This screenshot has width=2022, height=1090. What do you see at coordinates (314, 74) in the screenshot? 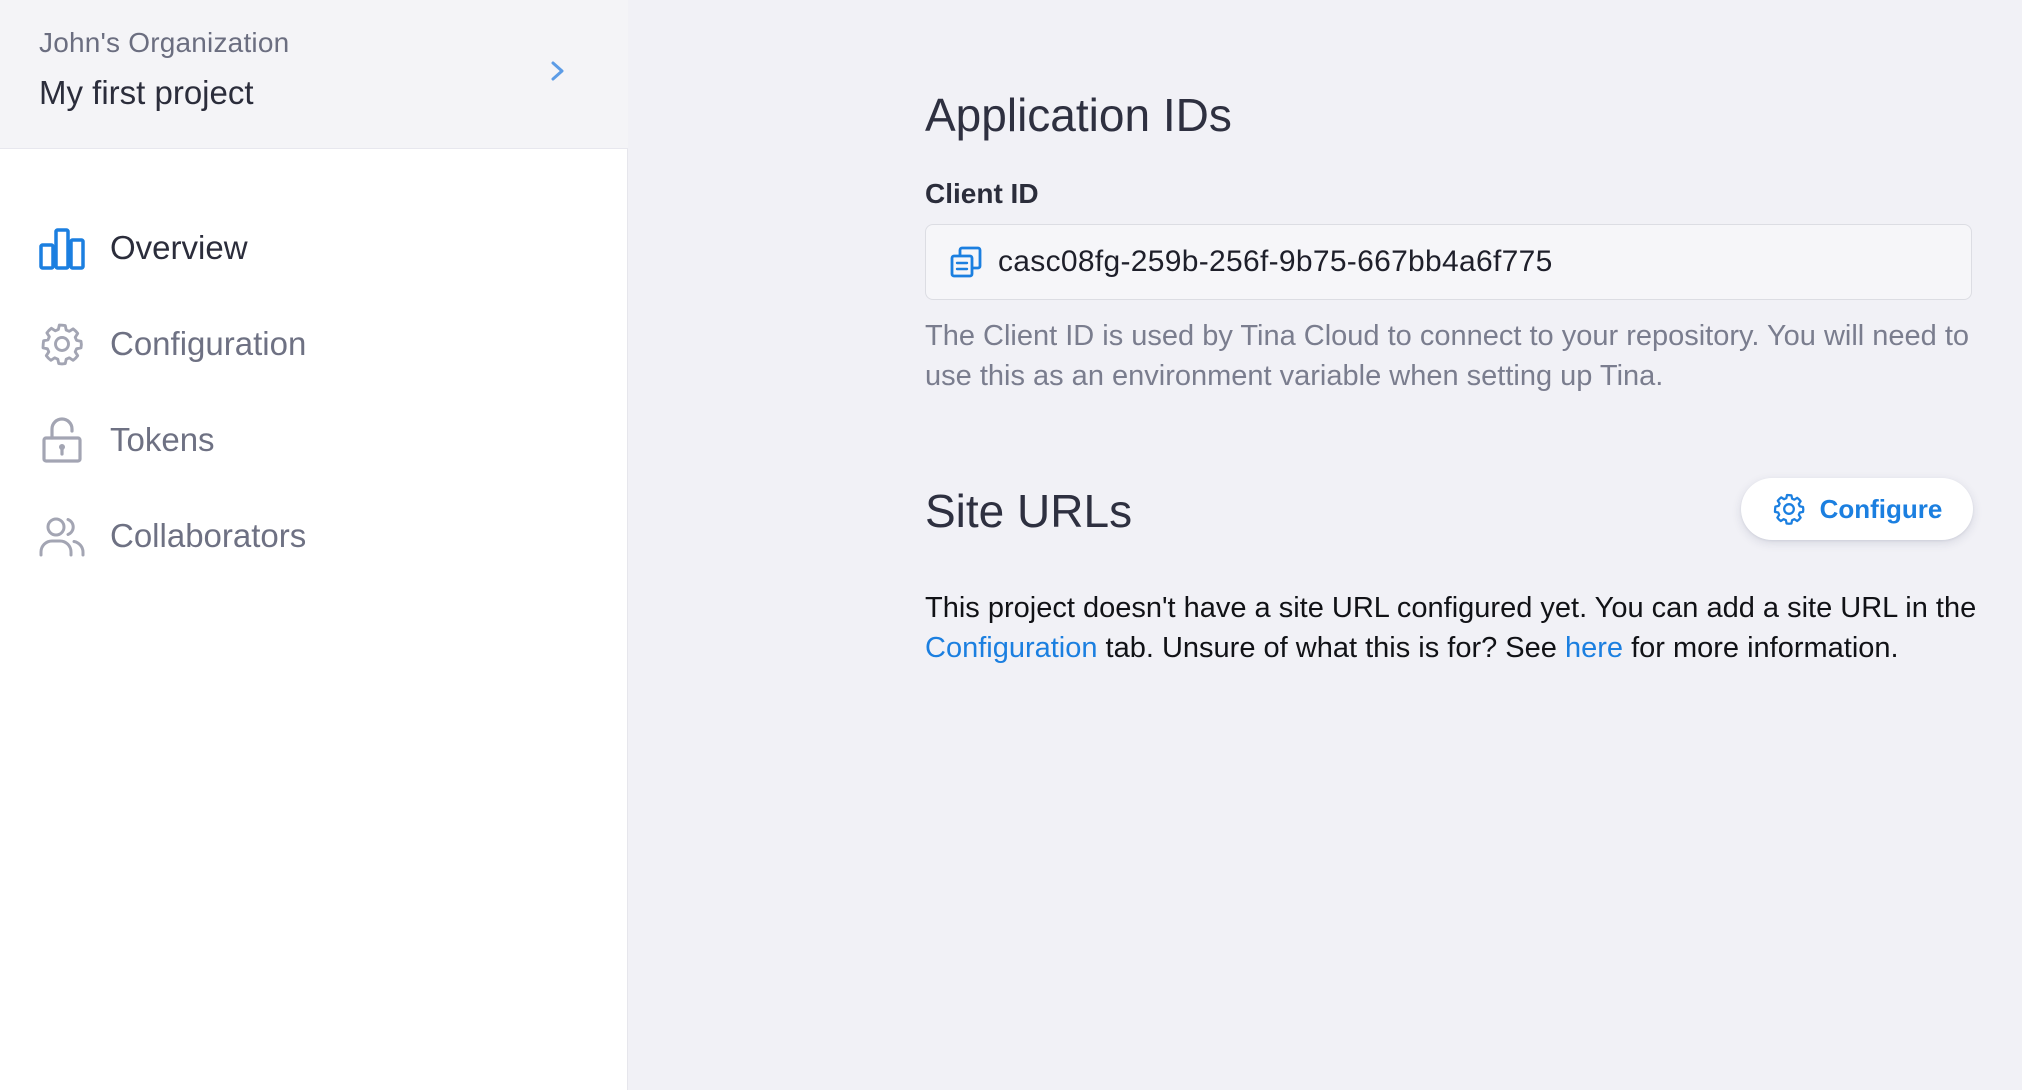
I see `project-switcher: John's Organization My first project` at bounding box center [314, 74].